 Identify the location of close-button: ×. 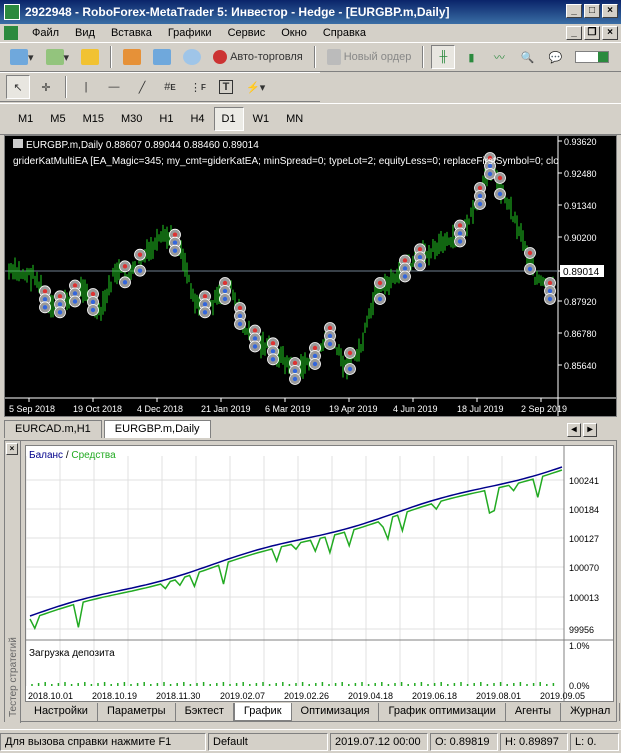
(610, 11).